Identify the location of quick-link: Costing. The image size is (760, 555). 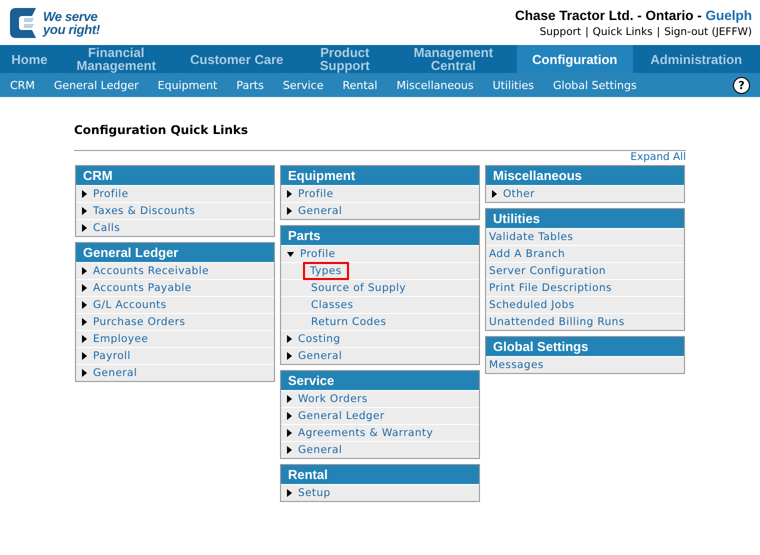
(319, 339).